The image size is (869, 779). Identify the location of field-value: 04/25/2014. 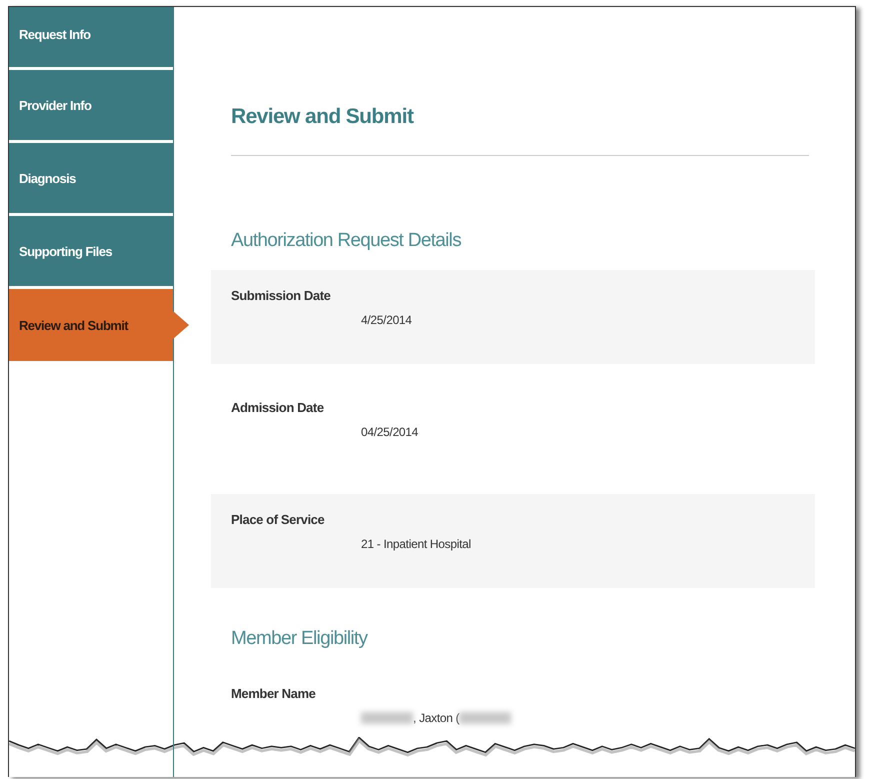
(389, 432).